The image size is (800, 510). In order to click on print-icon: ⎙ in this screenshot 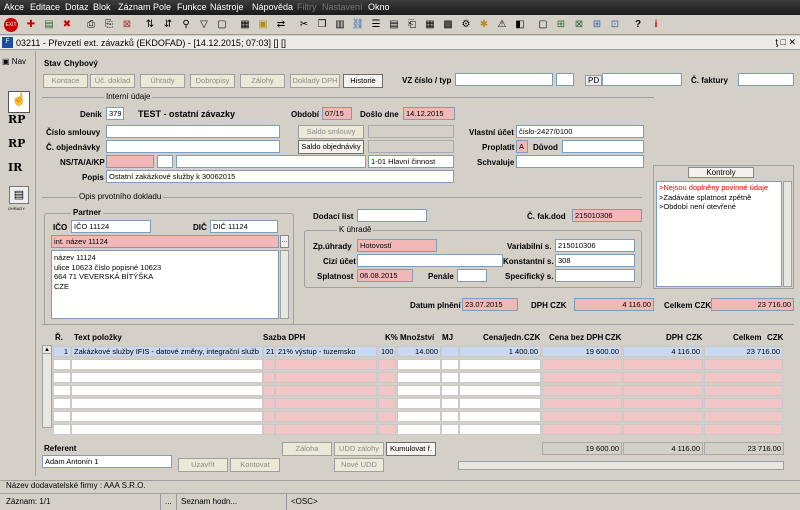, I will do `click(91, 25)`.